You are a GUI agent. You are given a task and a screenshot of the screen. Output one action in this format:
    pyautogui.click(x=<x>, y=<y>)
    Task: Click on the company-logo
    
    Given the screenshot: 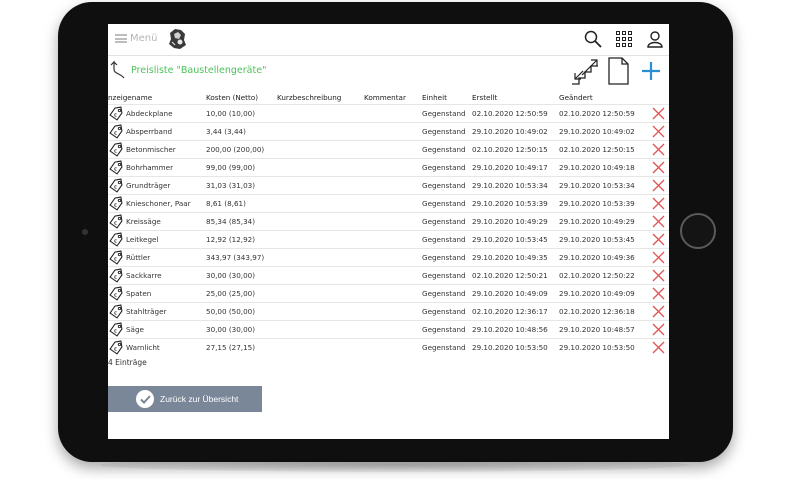 What is the action you would take?
    pyautogui.click(x=177, y=39)
    